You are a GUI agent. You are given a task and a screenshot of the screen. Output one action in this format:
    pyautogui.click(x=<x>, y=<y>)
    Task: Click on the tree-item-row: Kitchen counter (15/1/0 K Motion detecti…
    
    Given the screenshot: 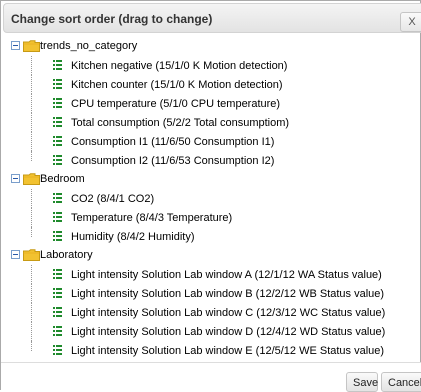 What is the action you would take?
    pyautogui.click(x=213, y=84)
    